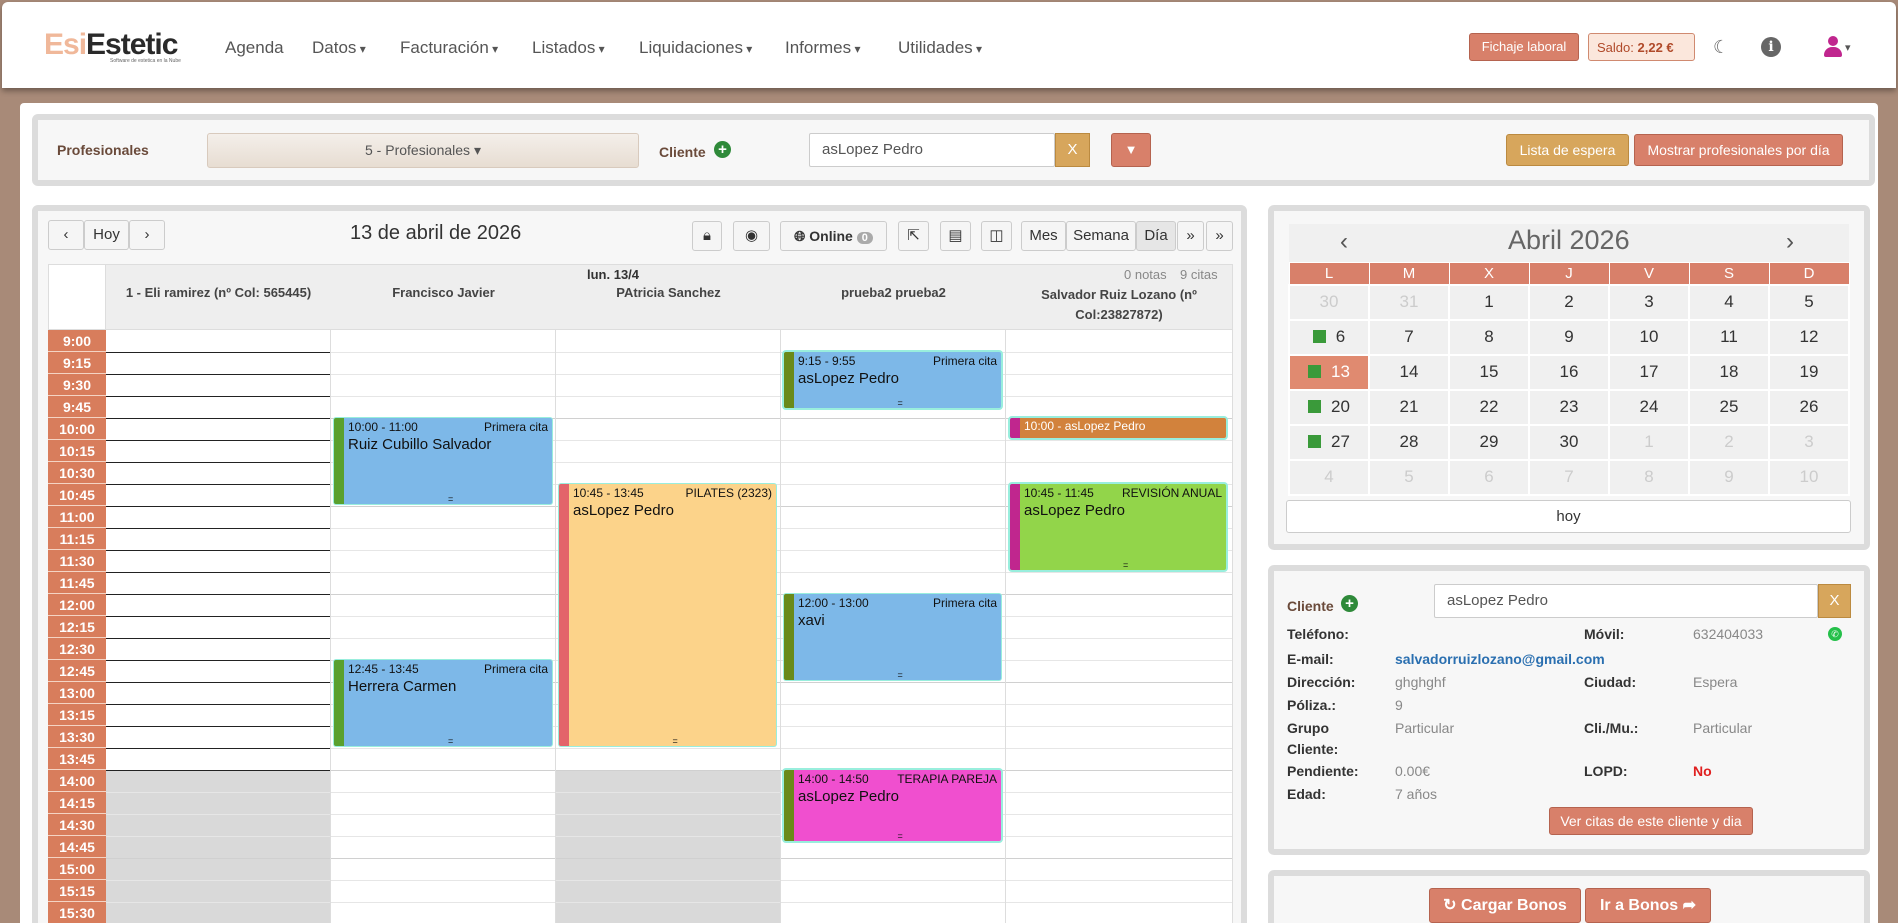 The width and height of the screenshot is (1898, 923). I want to click on profesionales-select: 5 - Profesionales ▾, so click(423, 150).